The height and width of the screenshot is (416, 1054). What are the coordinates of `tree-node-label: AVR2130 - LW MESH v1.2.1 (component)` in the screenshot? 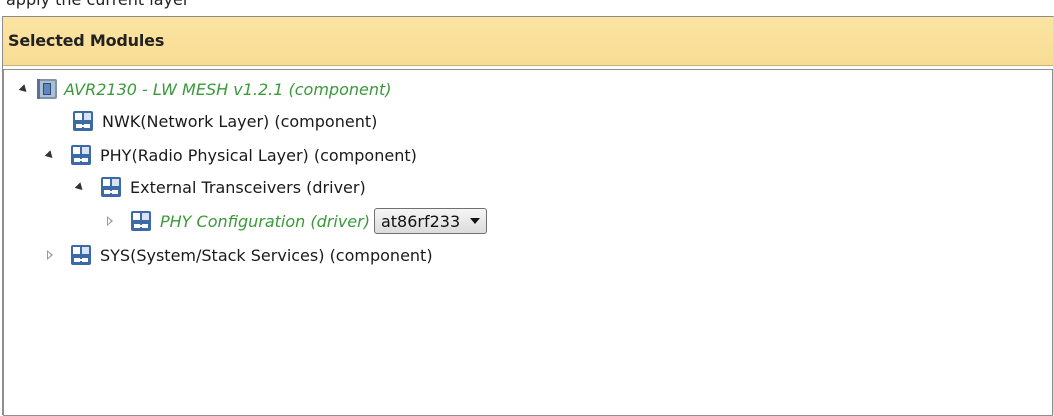 It's located at (228, 89).